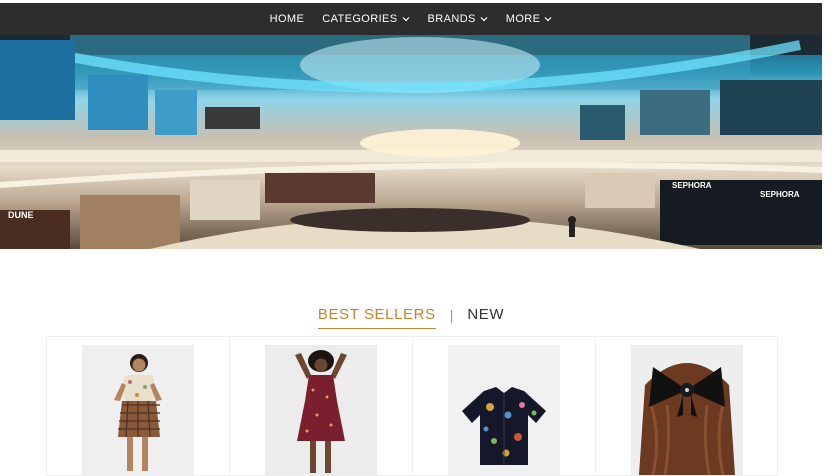 The image size is (832, 476). I want to click on tab-best-sellers: BEST SELLERS, so click(376, 317).